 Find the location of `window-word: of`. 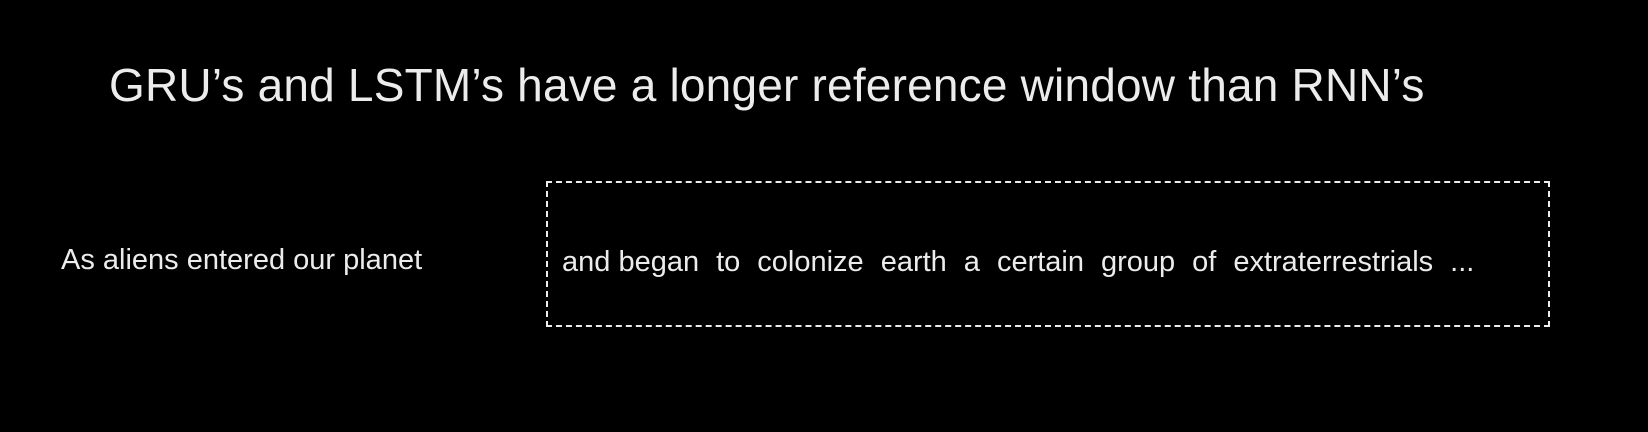

window-word: of is located at coordinates (1204, 262).